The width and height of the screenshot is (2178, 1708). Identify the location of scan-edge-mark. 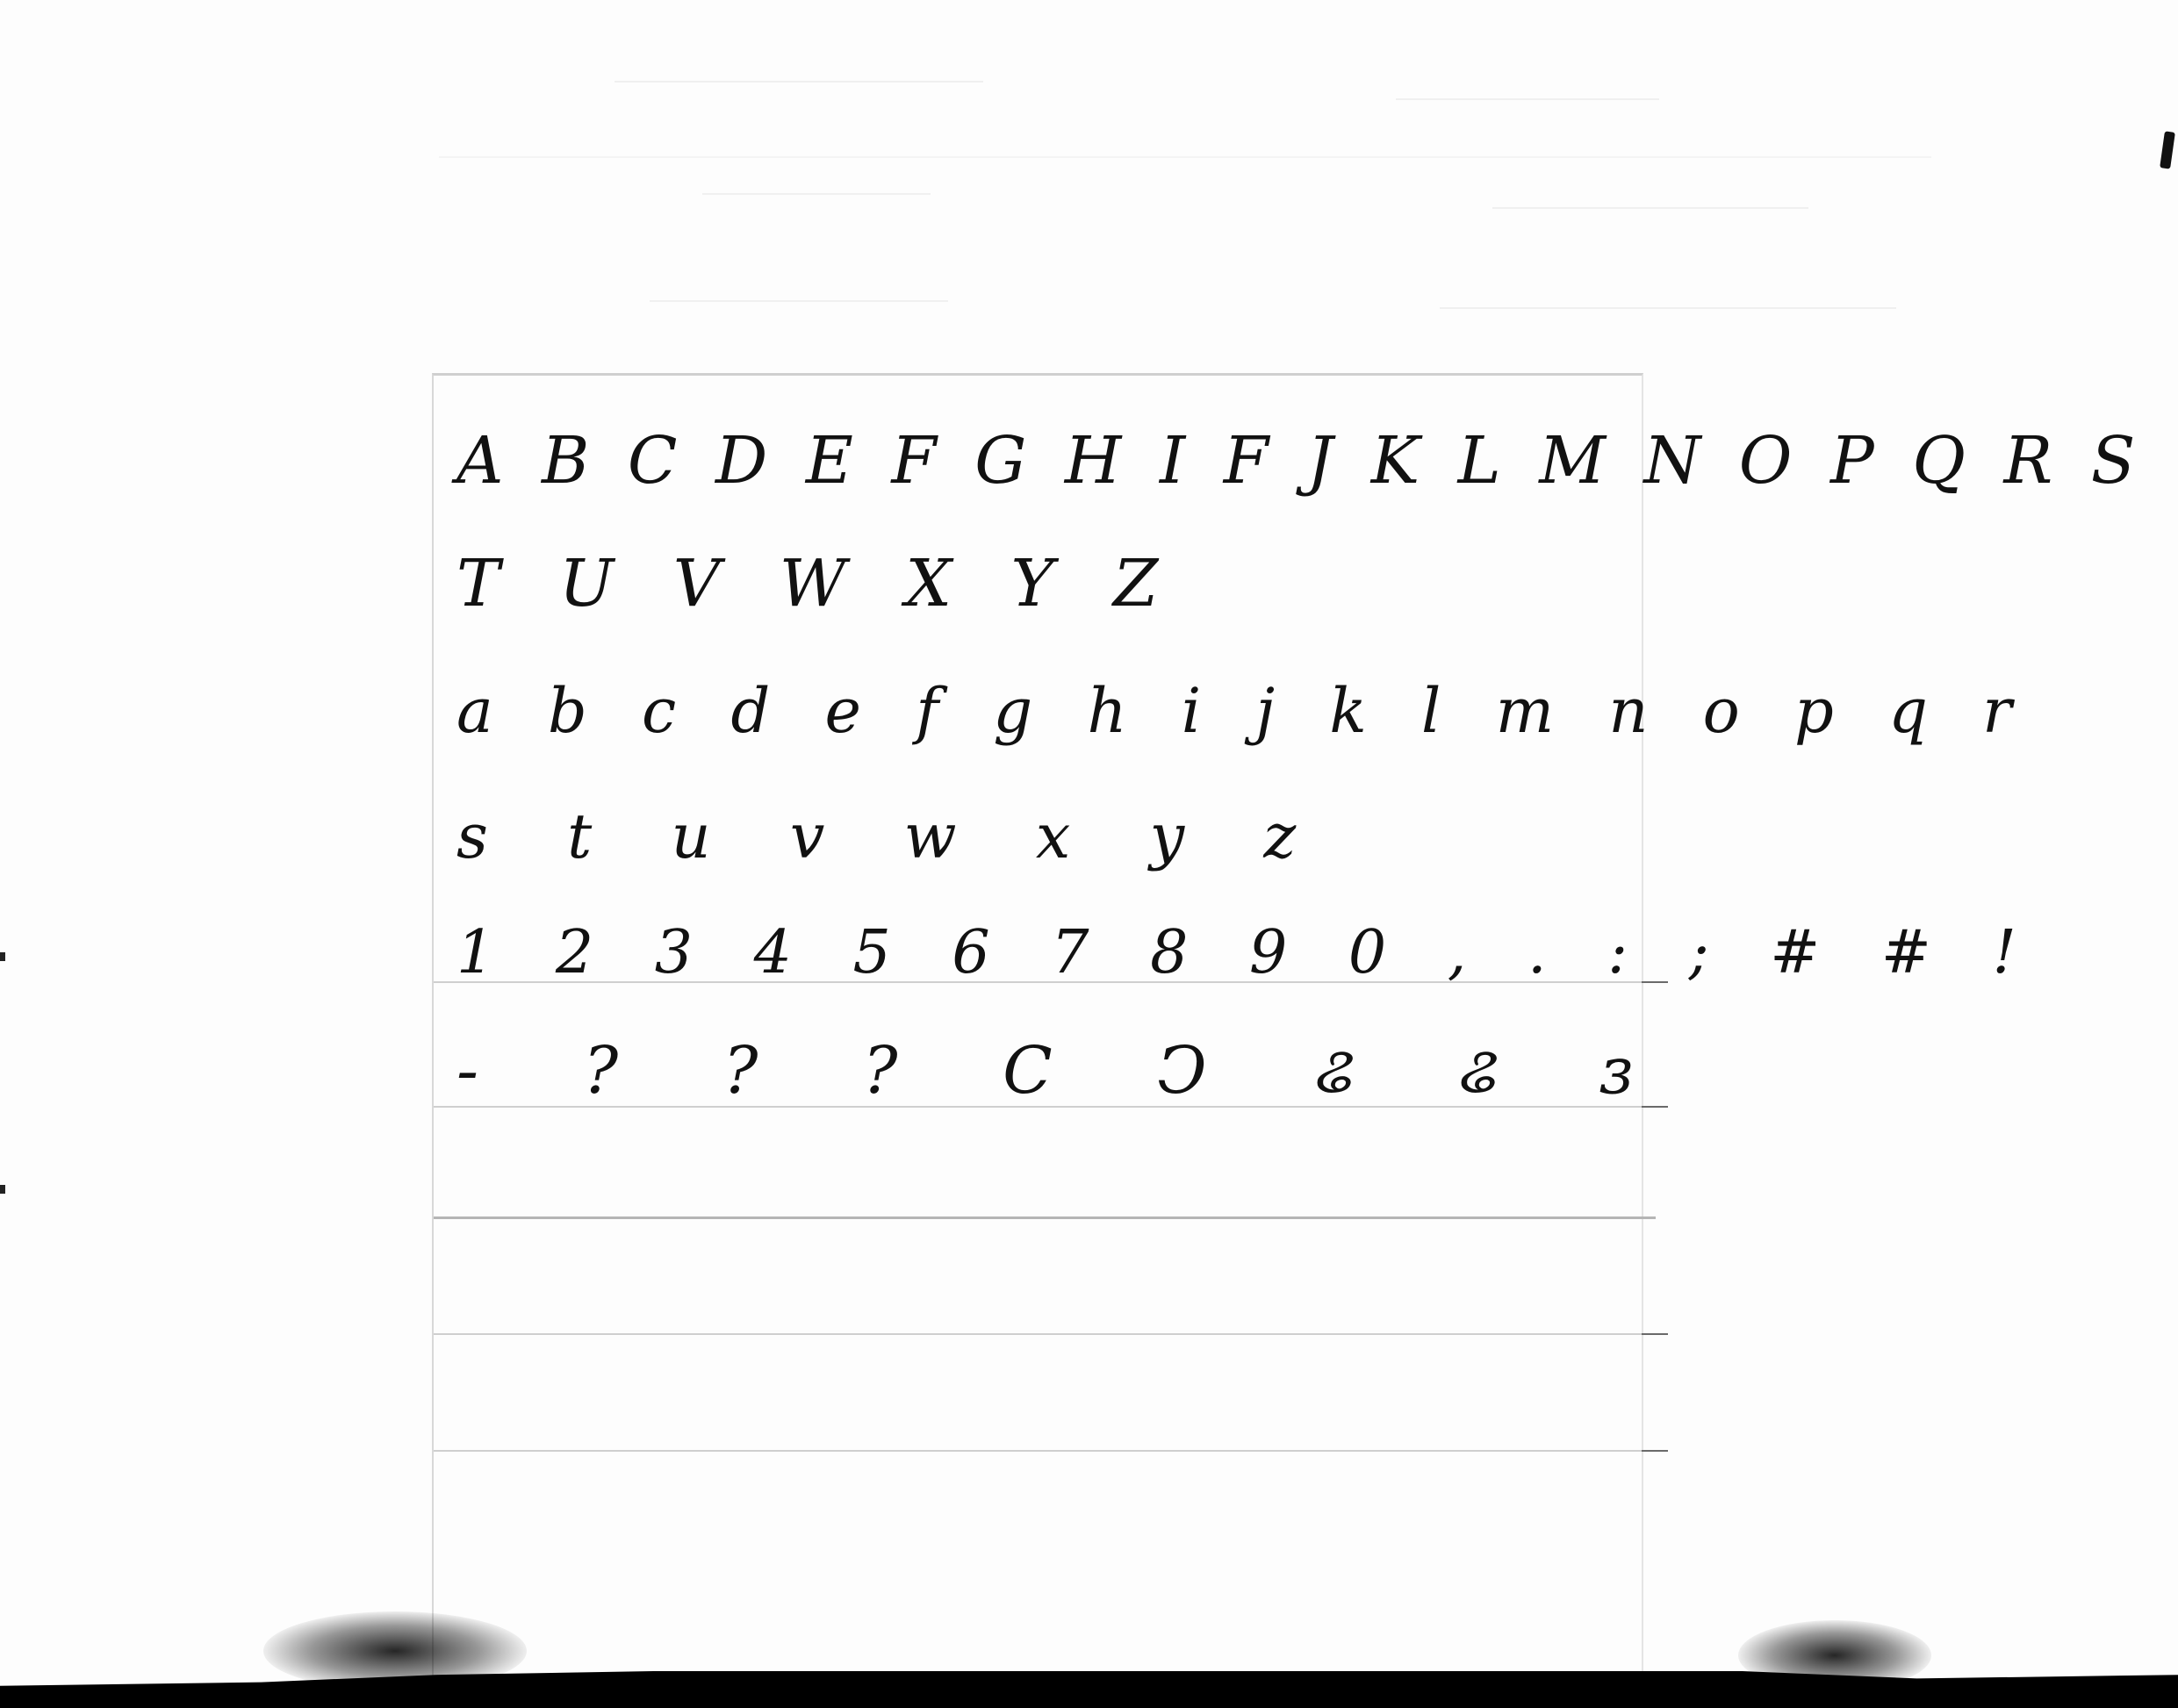
(2167, 150).